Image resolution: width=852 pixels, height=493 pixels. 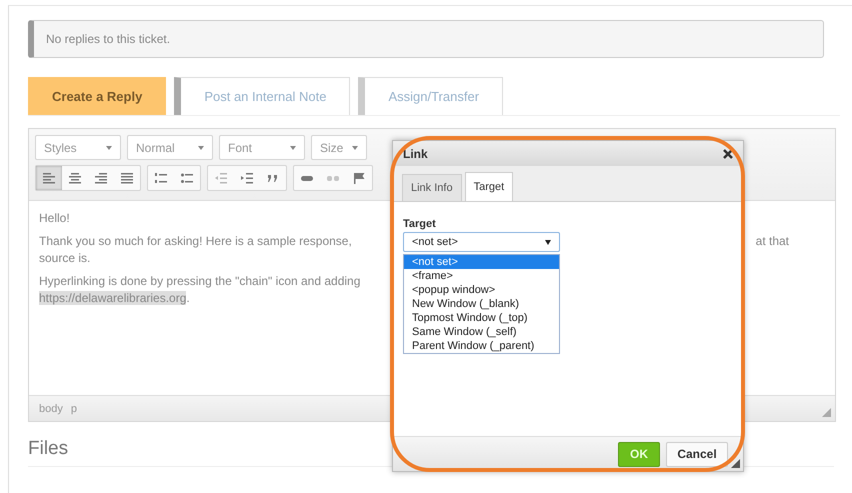 What do you see at coordinates (78, 147) in the screenshot?
I see `toolbar-dropdown: Styles` at bounding box center [78, 147].